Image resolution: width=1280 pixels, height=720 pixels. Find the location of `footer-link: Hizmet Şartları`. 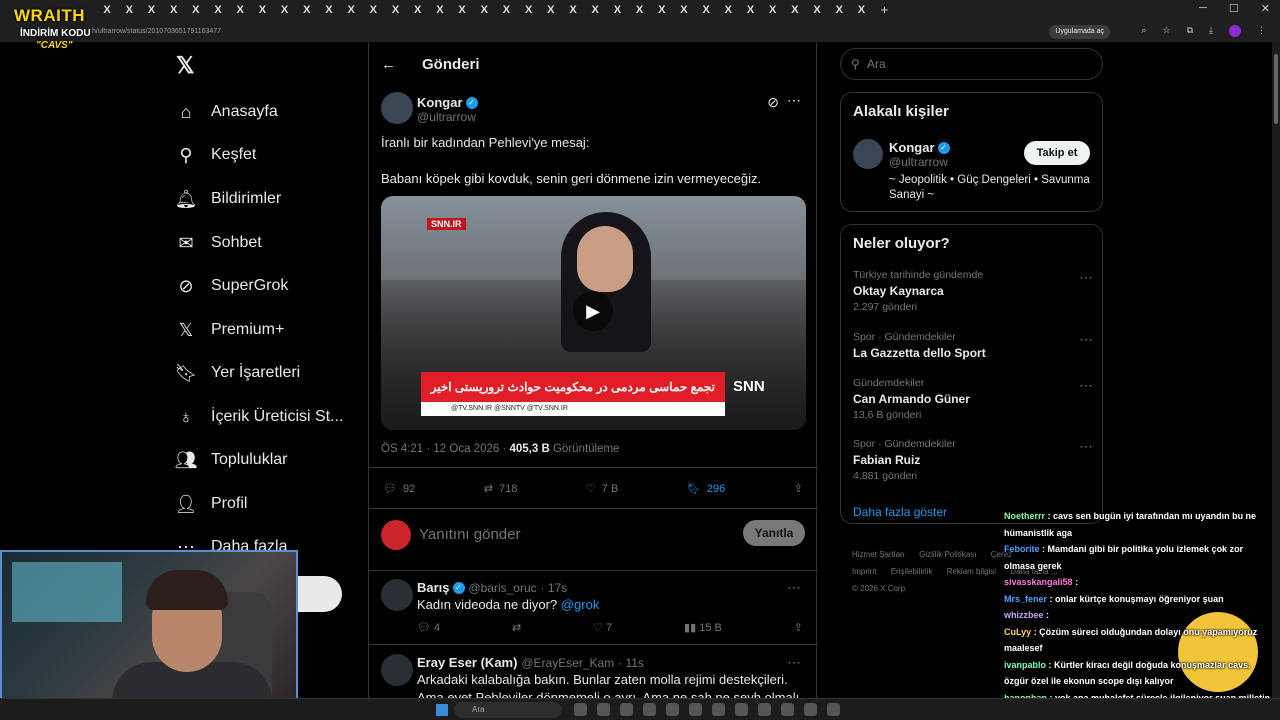

footer-link: Hizmet Şartları is located at coordinates (878, 554).